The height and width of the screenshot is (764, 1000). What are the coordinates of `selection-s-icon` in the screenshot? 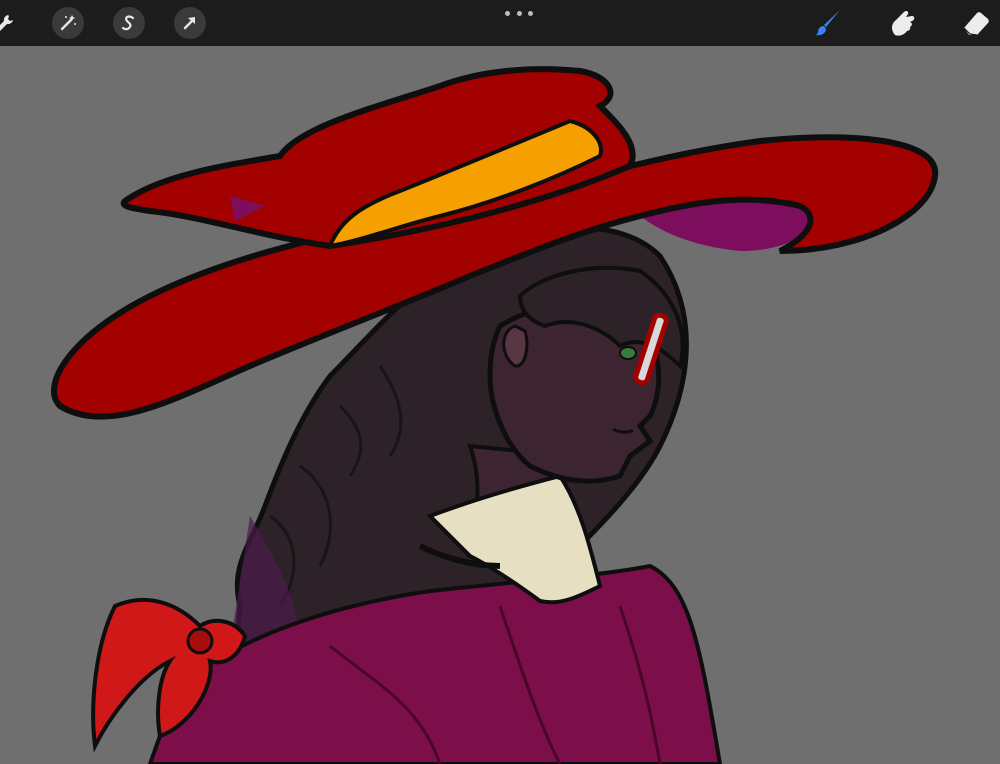 It's located at (129, 23).